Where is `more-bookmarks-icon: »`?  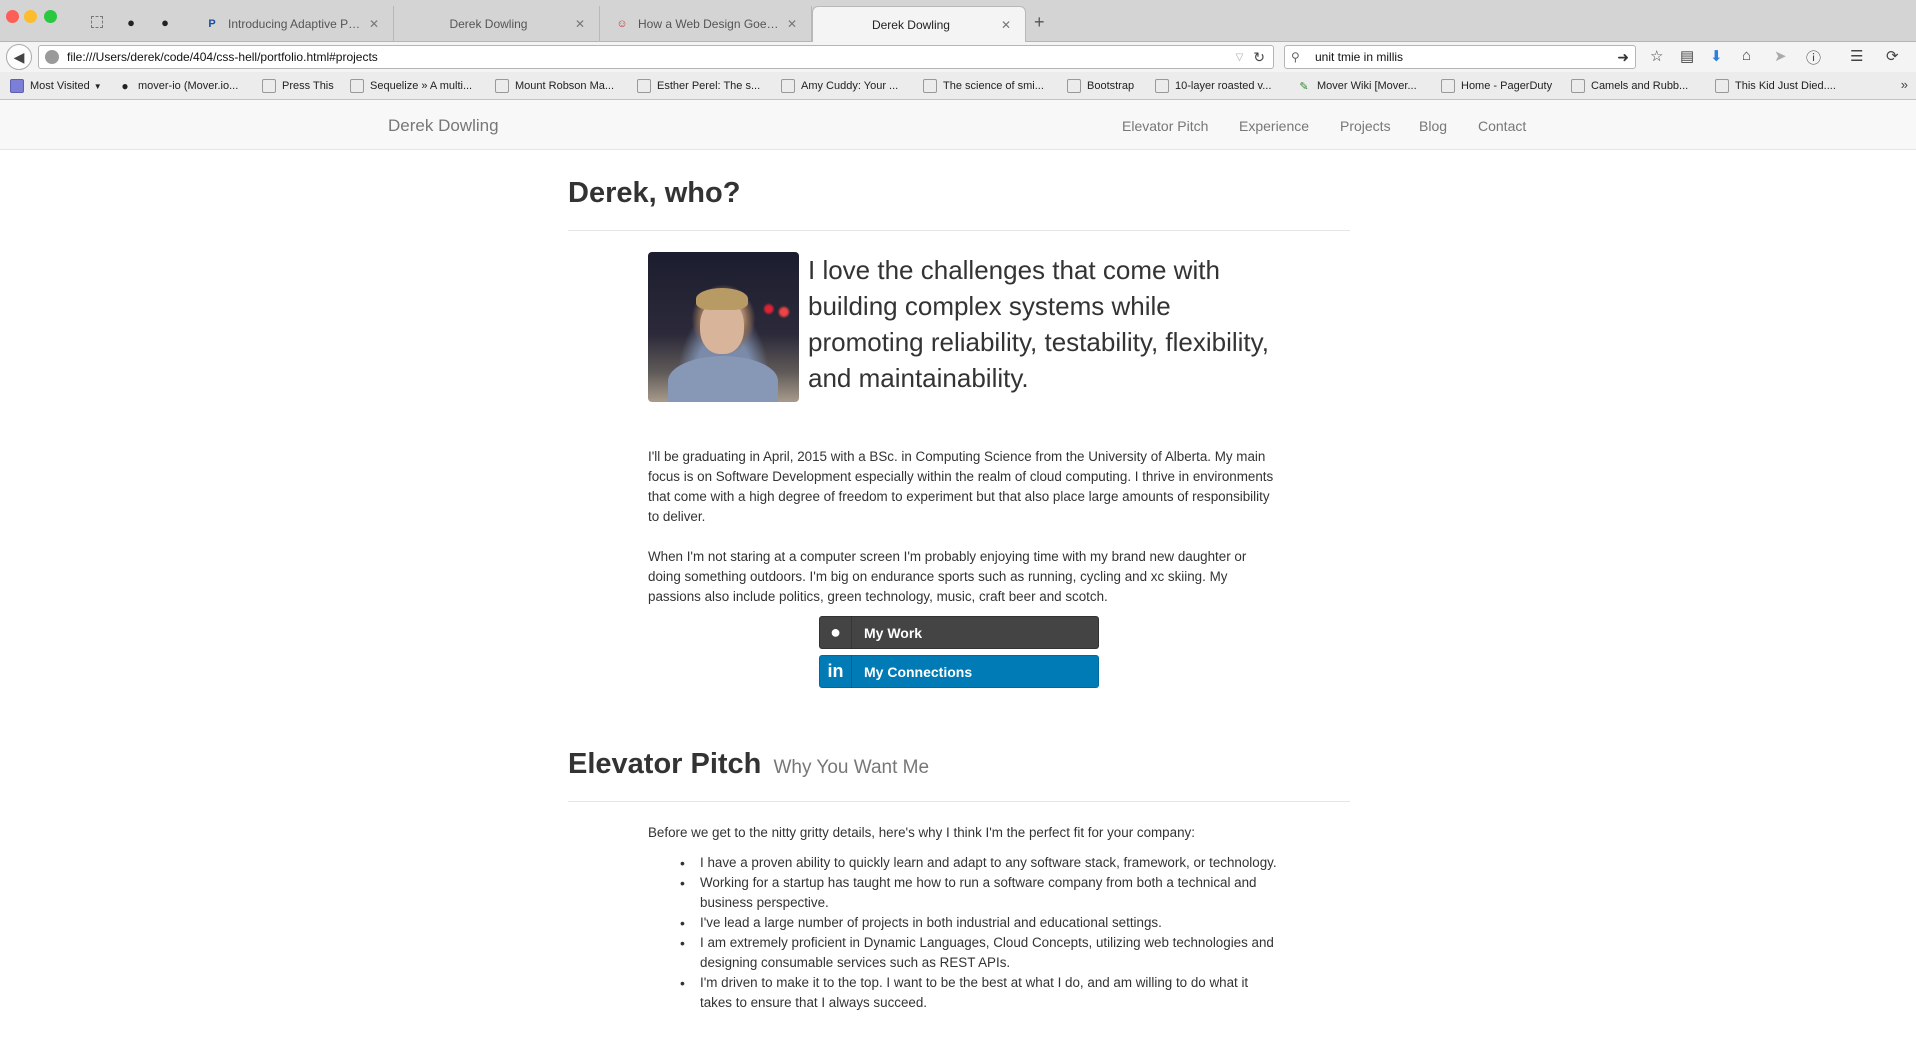
more-bookmarks-icon: » is located at coordinates (1904, 84).